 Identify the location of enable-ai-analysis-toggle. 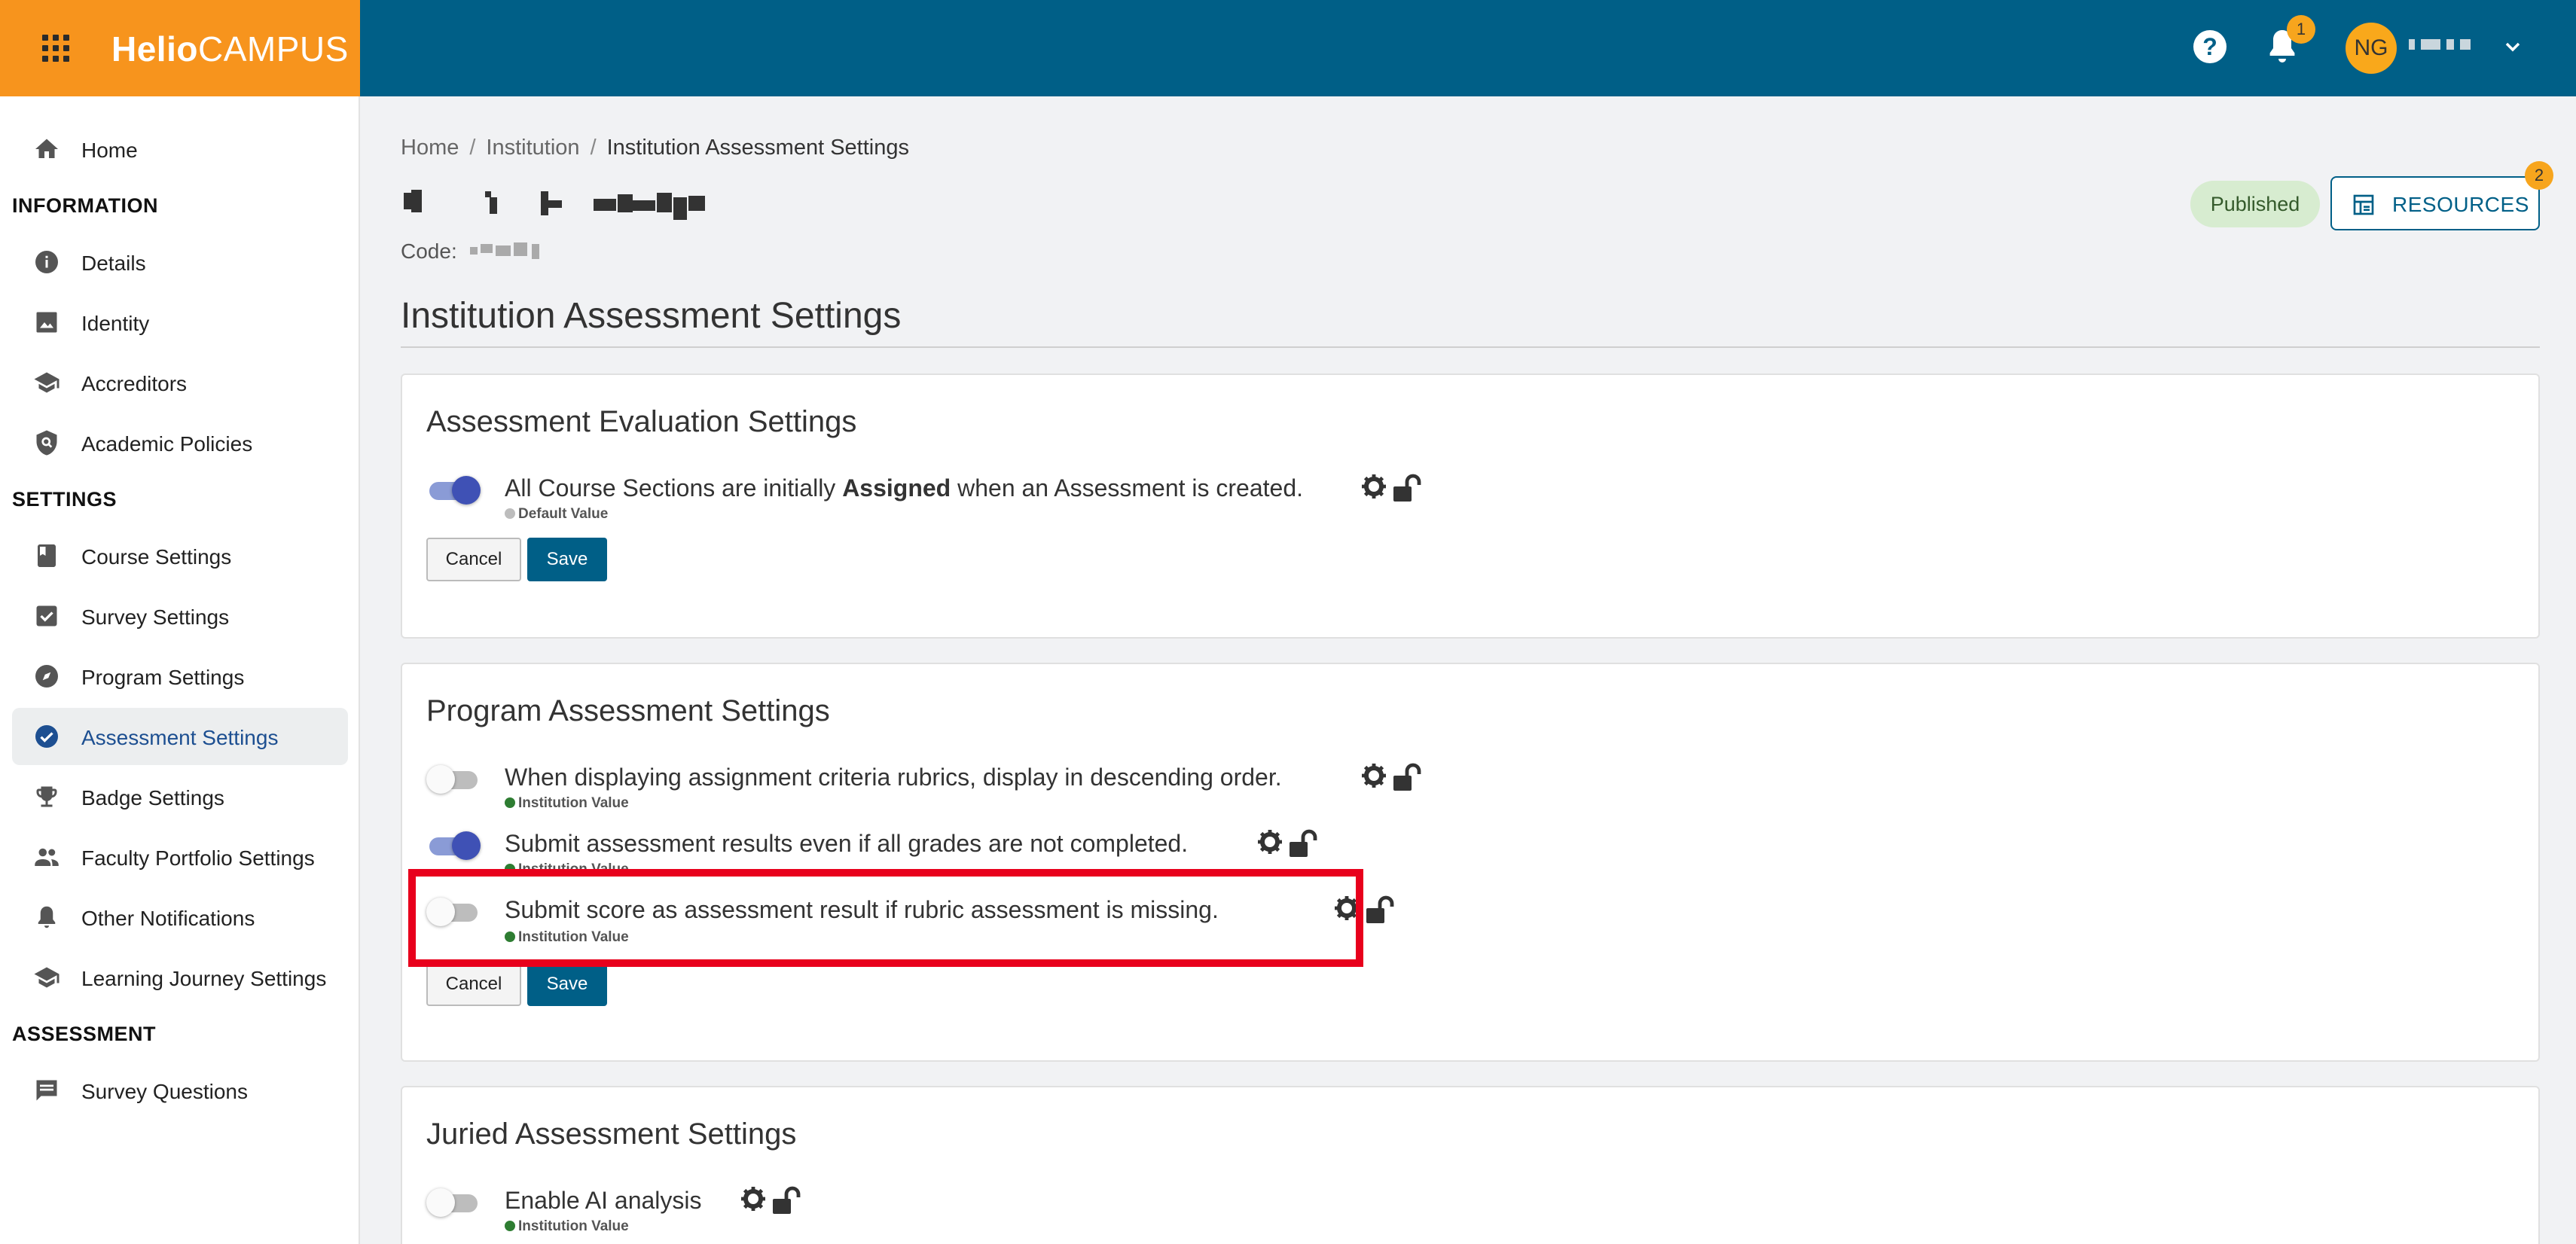
(454, 1202).